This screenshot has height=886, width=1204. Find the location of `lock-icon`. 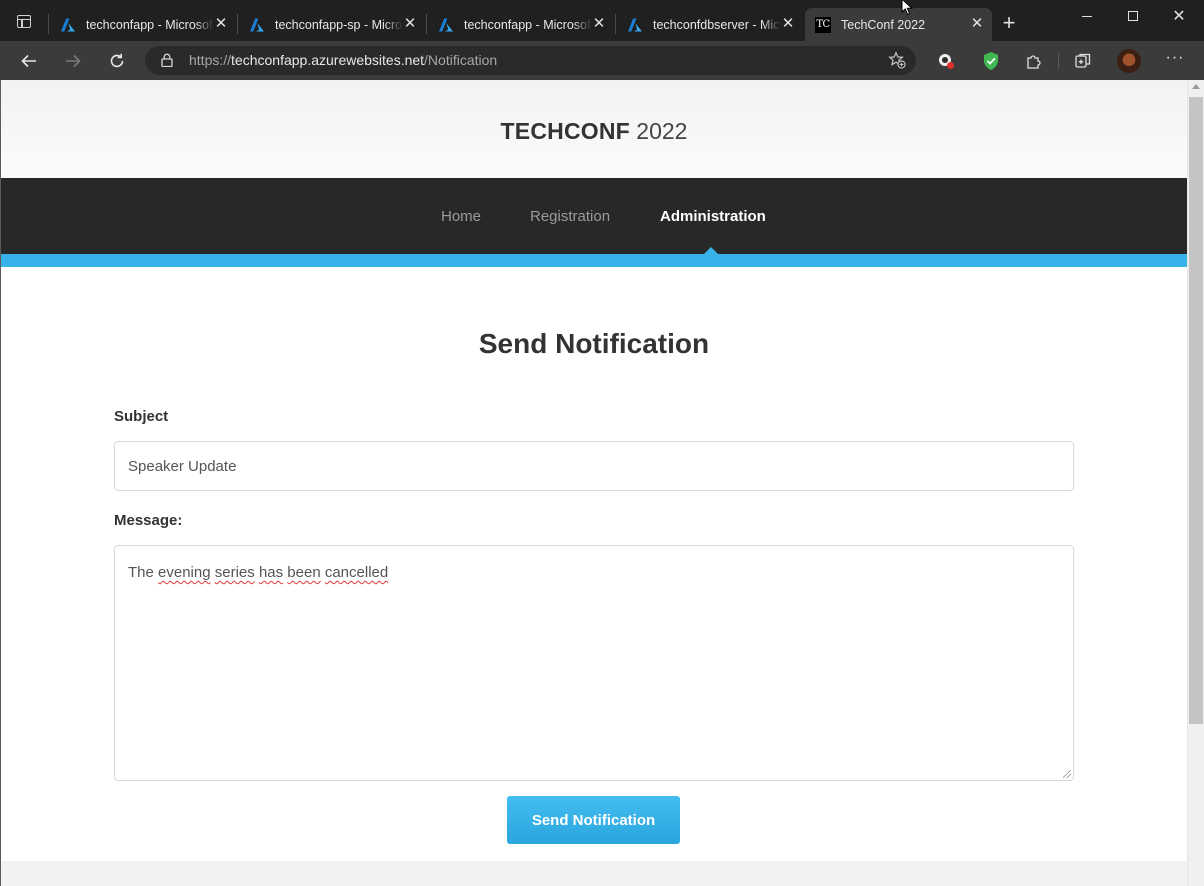

lock-icon is located at coordinates (167, 60).